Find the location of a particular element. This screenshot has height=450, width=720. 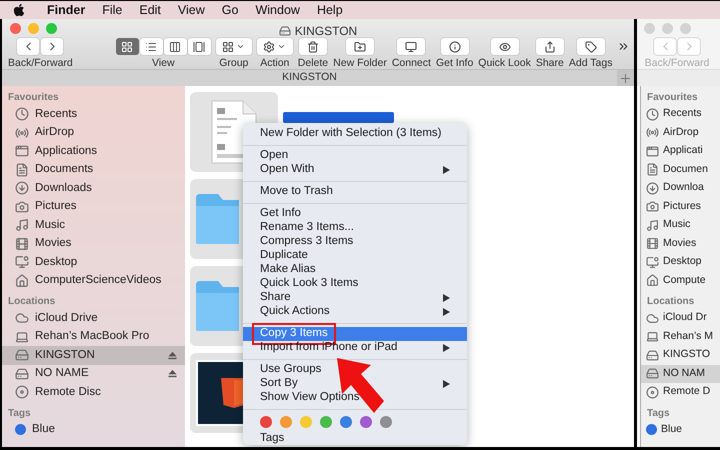

sidebar-label: Downloads is located at coordinates (63, 188).